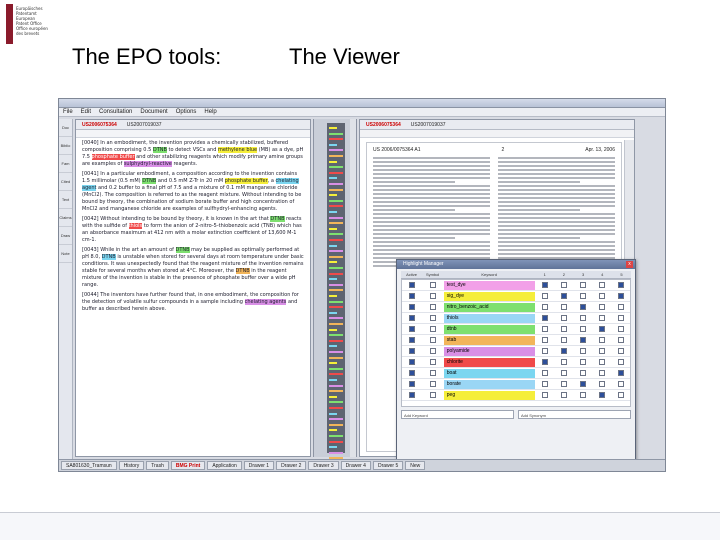 The image size is (720, 540). What do you see at coordinates (89, 465) in the screenshot?
I see `taskbar-button: SA801630_Tramsun` at bounding box center [89, 465].